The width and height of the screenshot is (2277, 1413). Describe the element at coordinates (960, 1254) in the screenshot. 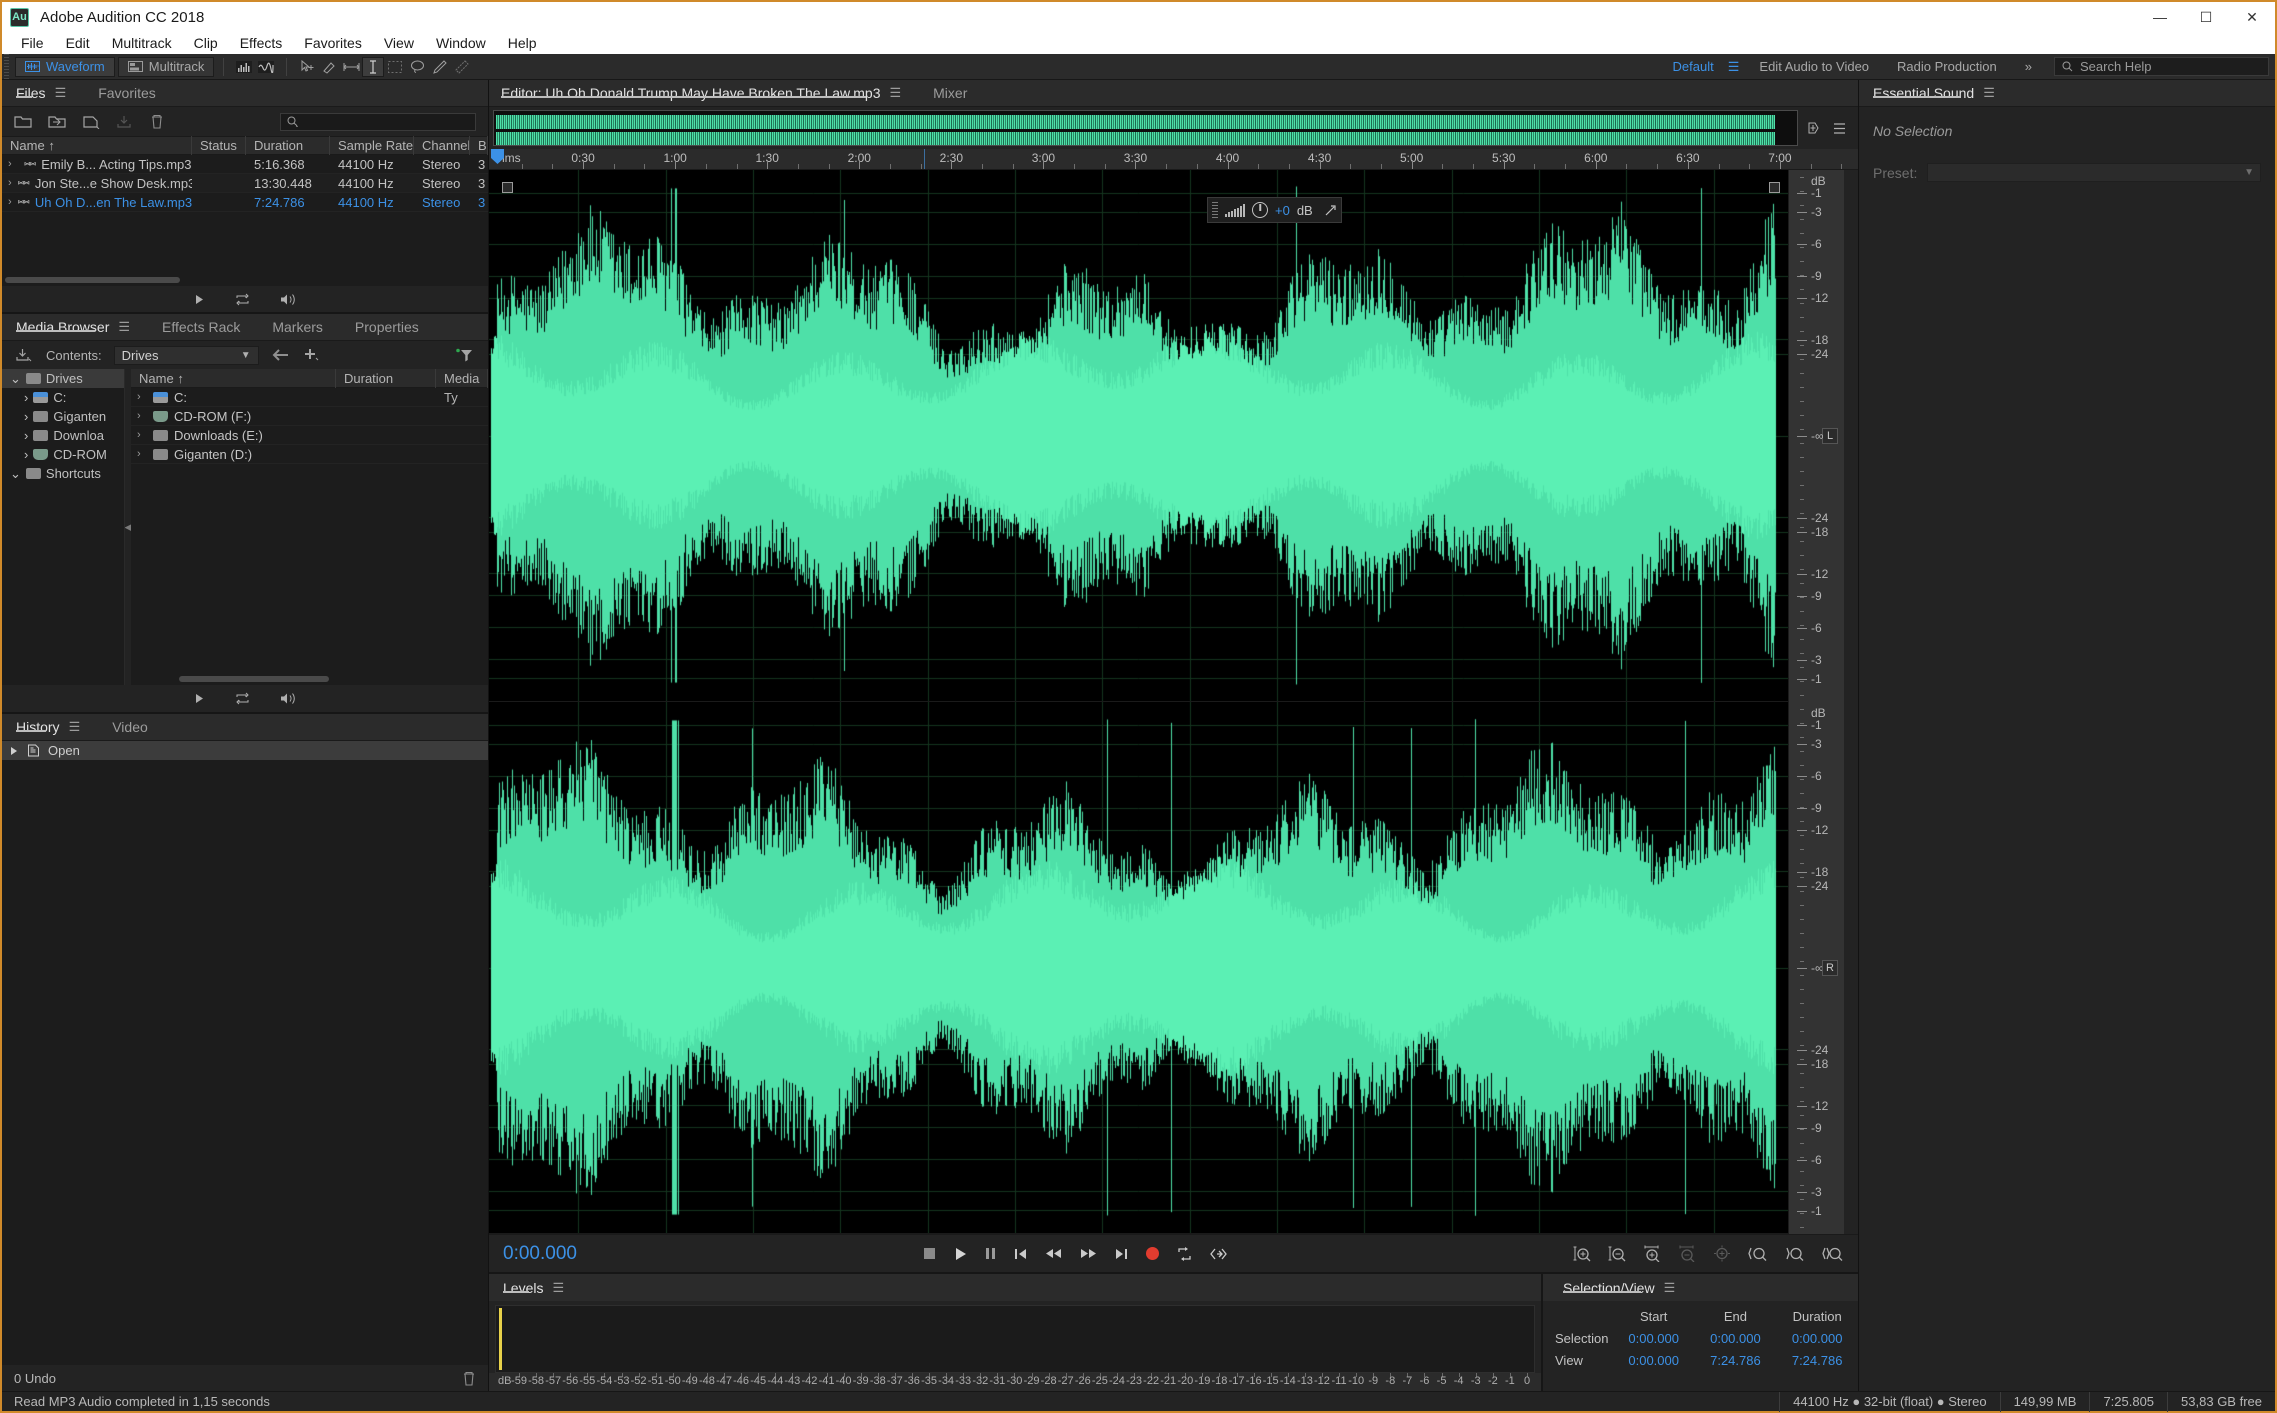

I see `play-button` at that location.